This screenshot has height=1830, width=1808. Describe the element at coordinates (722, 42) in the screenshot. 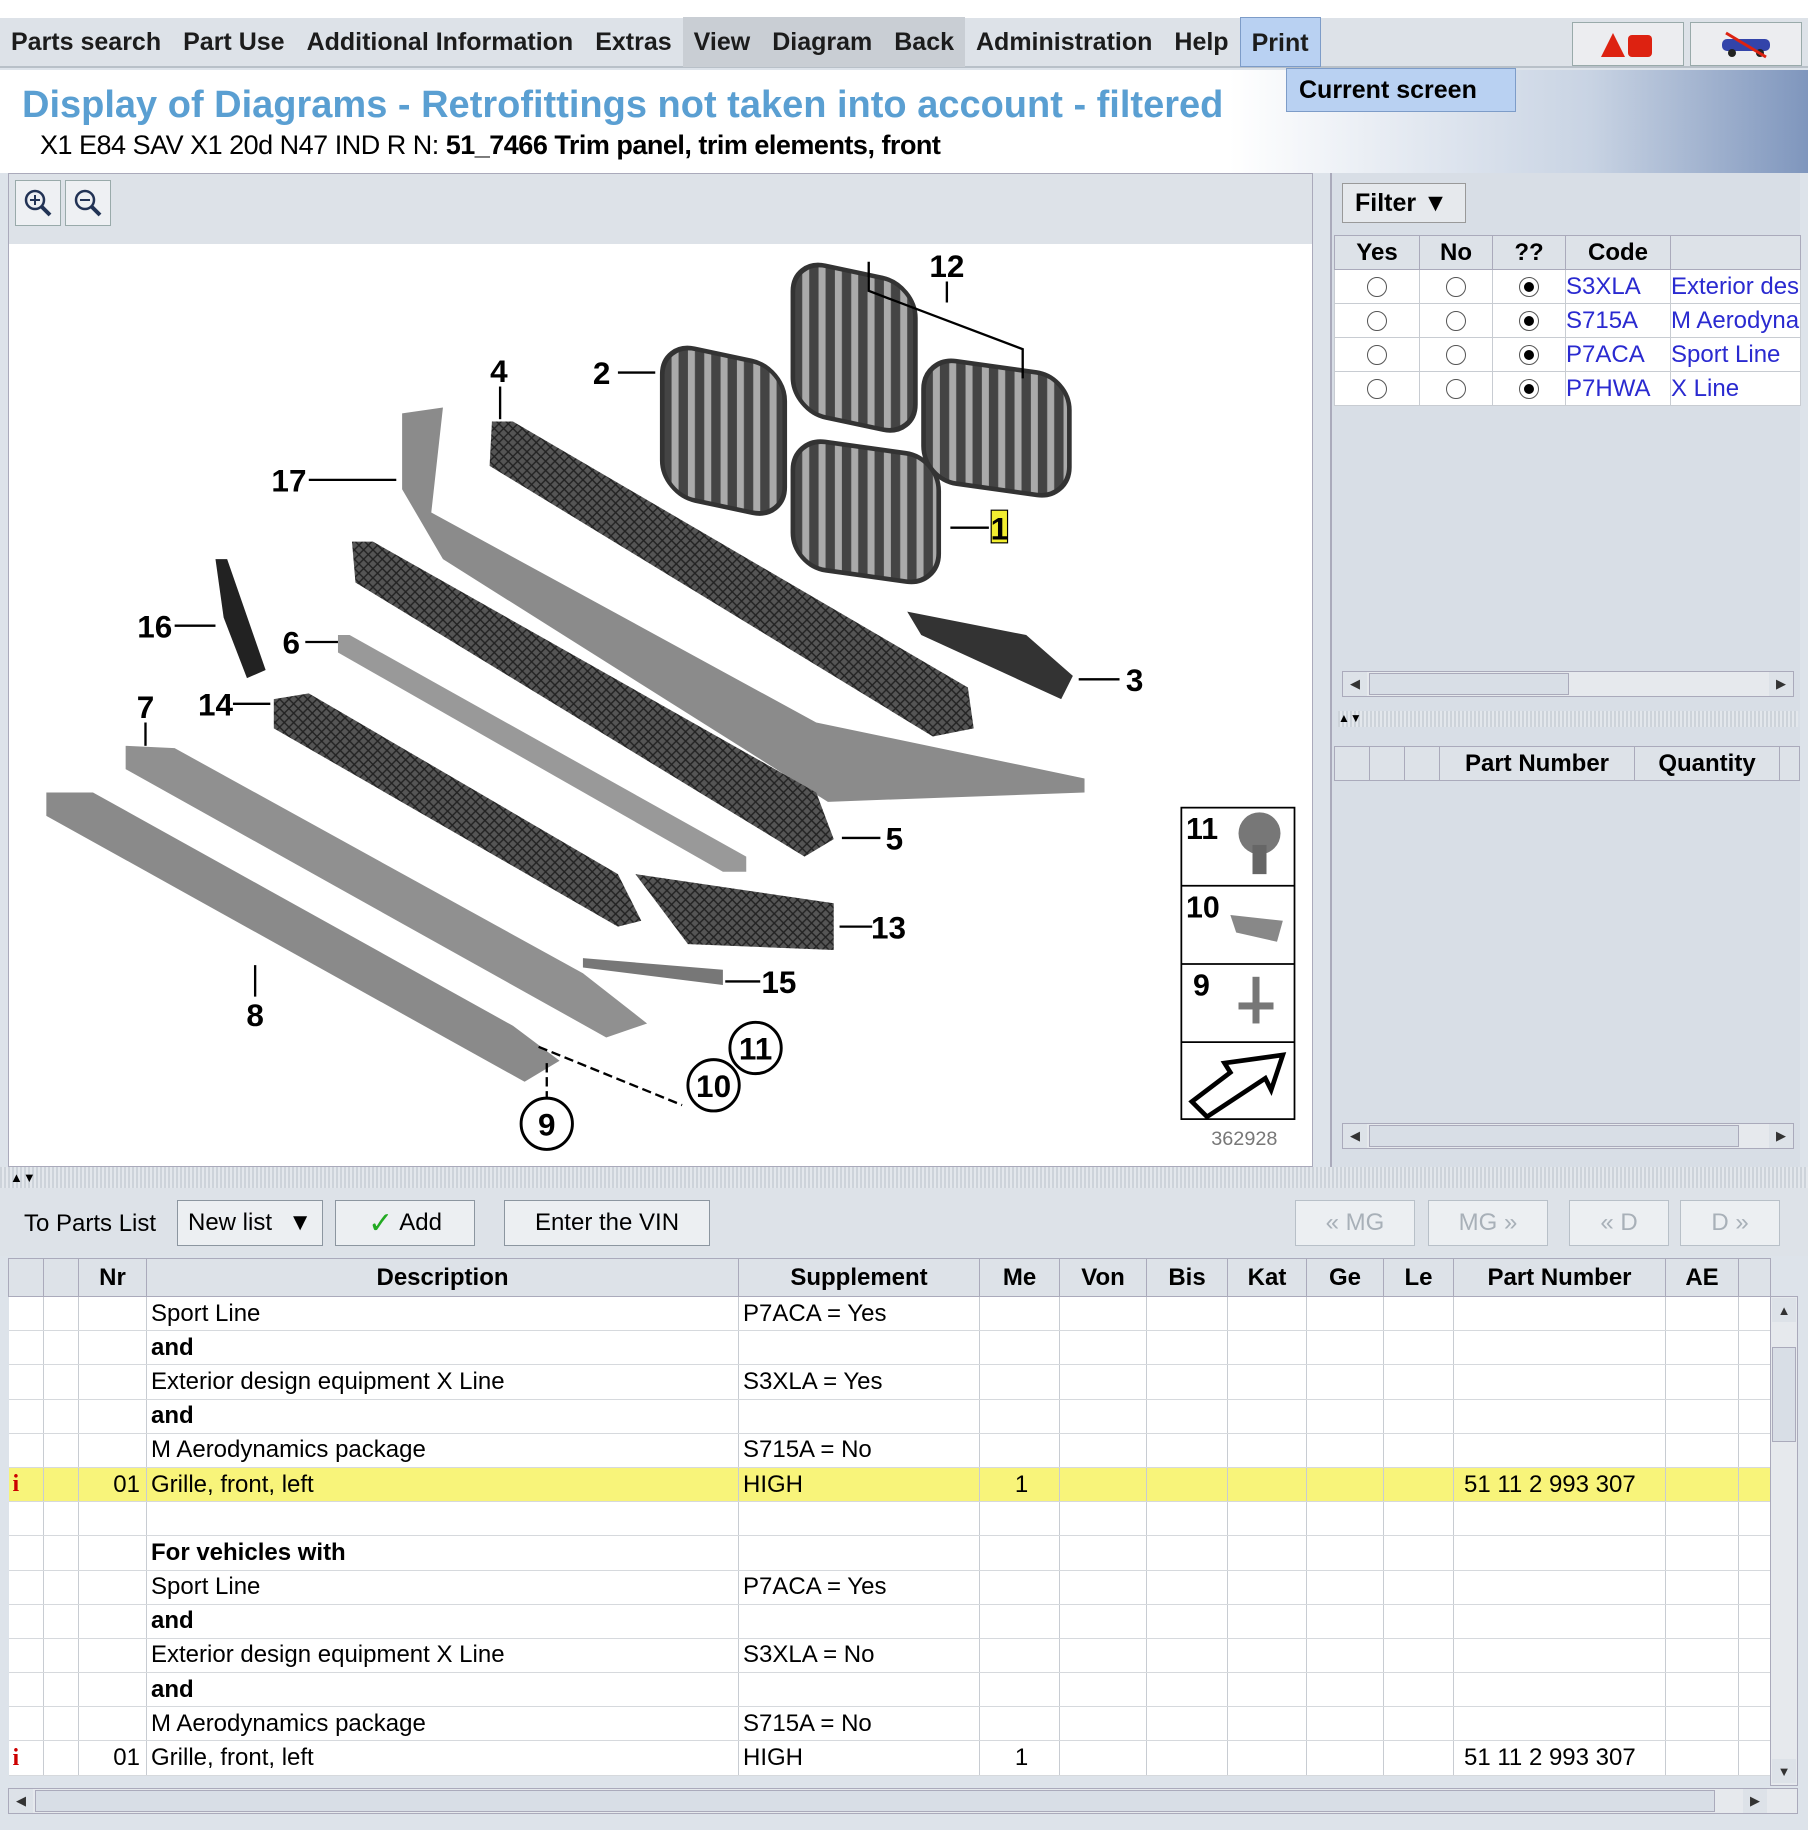

I see `menu-view: View` at that location.